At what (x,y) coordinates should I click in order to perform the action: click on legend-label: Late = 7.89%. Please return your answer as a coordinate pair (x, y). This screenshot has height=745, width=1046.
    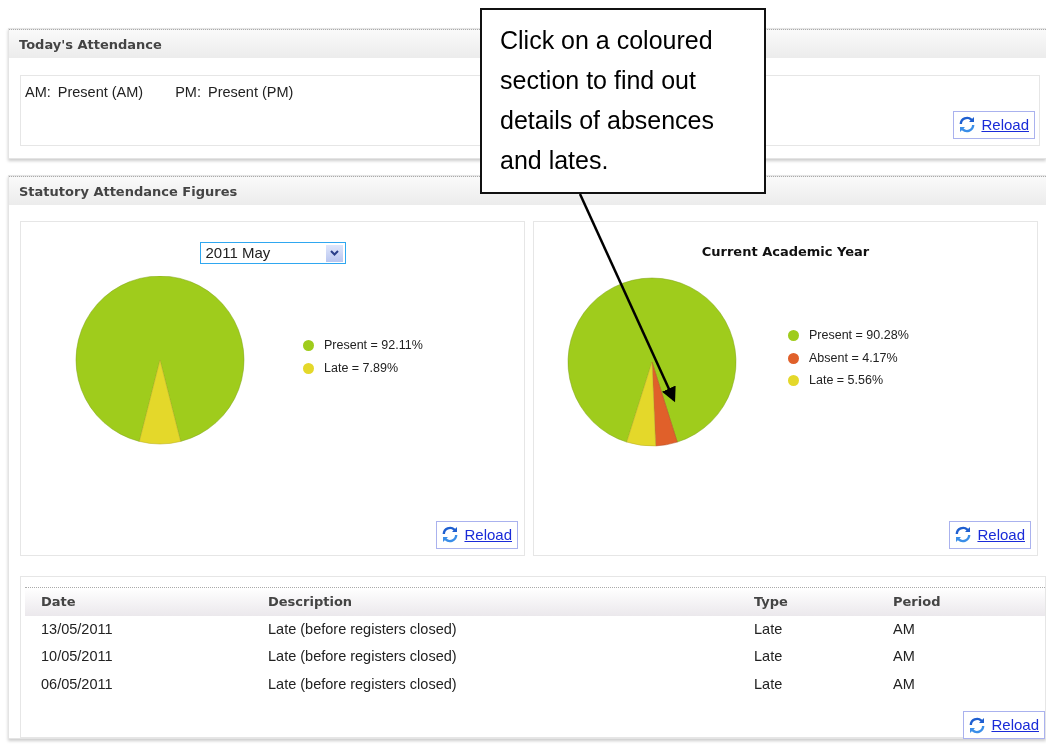
    Looking at the image, I should click on (361, 368).